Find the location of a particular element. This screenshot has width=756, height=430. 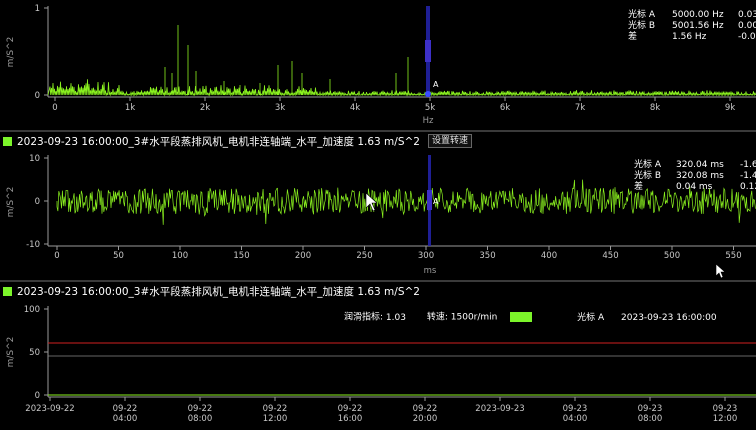

spectrum-xtick: 9k is located at coordinates (730, 108).